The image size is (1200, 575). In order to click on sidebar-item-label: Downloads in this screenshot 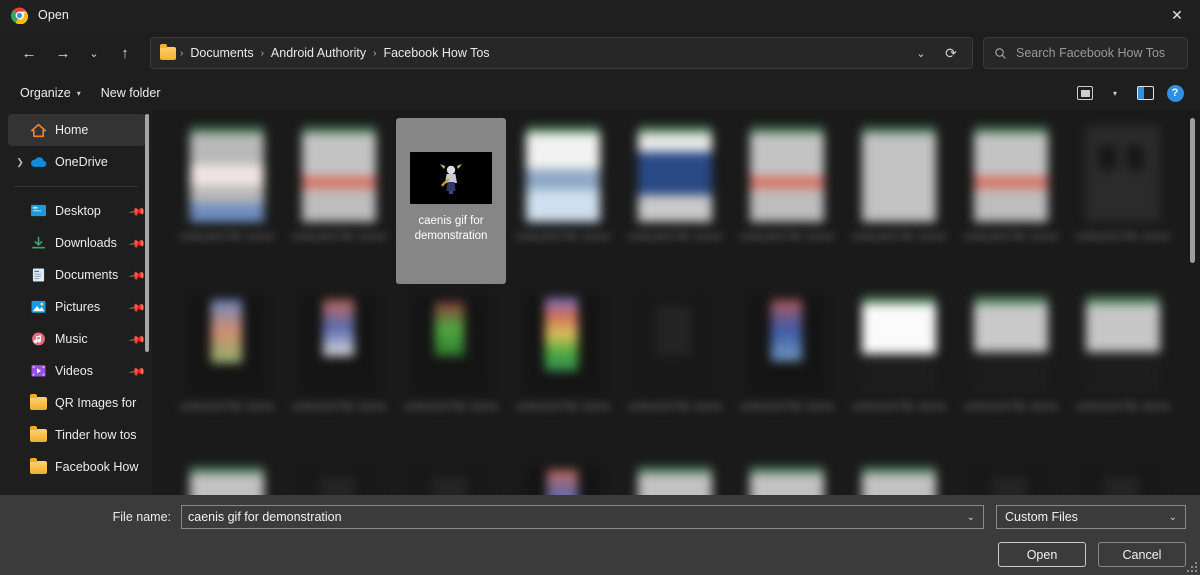, I will do `click(86, 243)`.